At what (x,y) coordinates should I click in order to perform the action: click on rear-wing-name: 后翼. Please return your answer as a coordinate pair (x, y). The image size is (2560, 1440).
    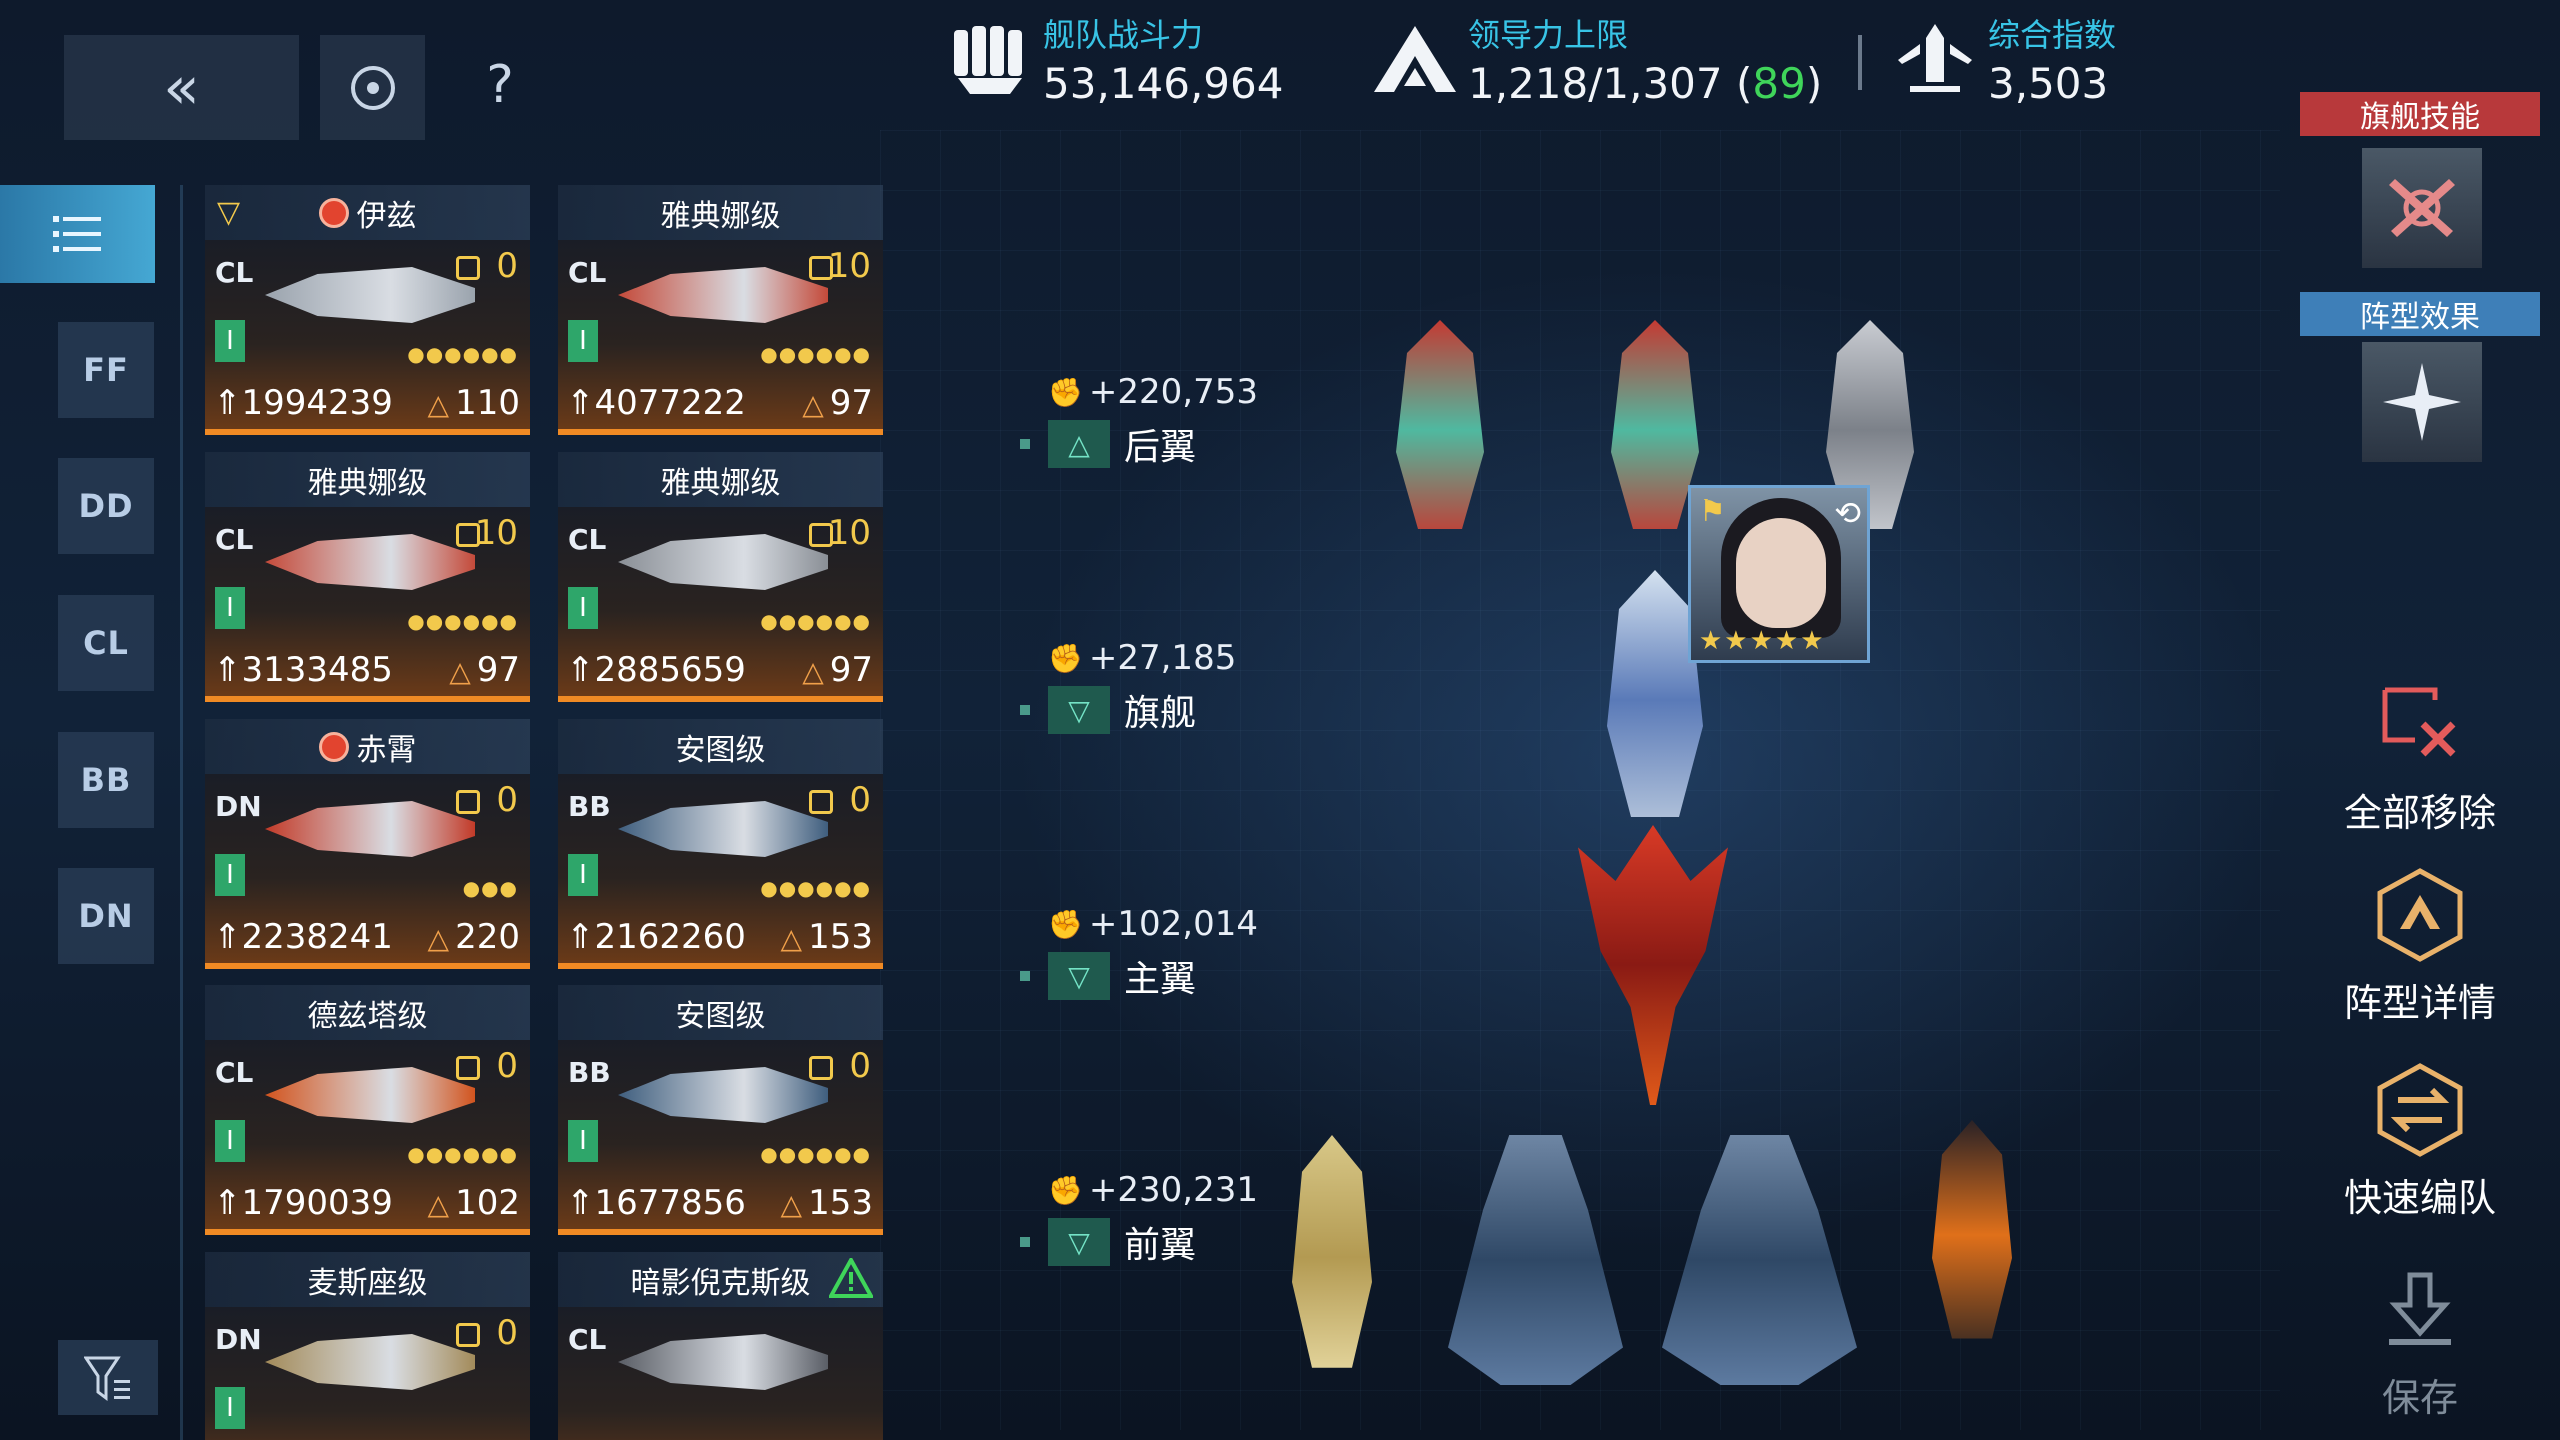
    Looking at the image, I should click on (1160, 447).